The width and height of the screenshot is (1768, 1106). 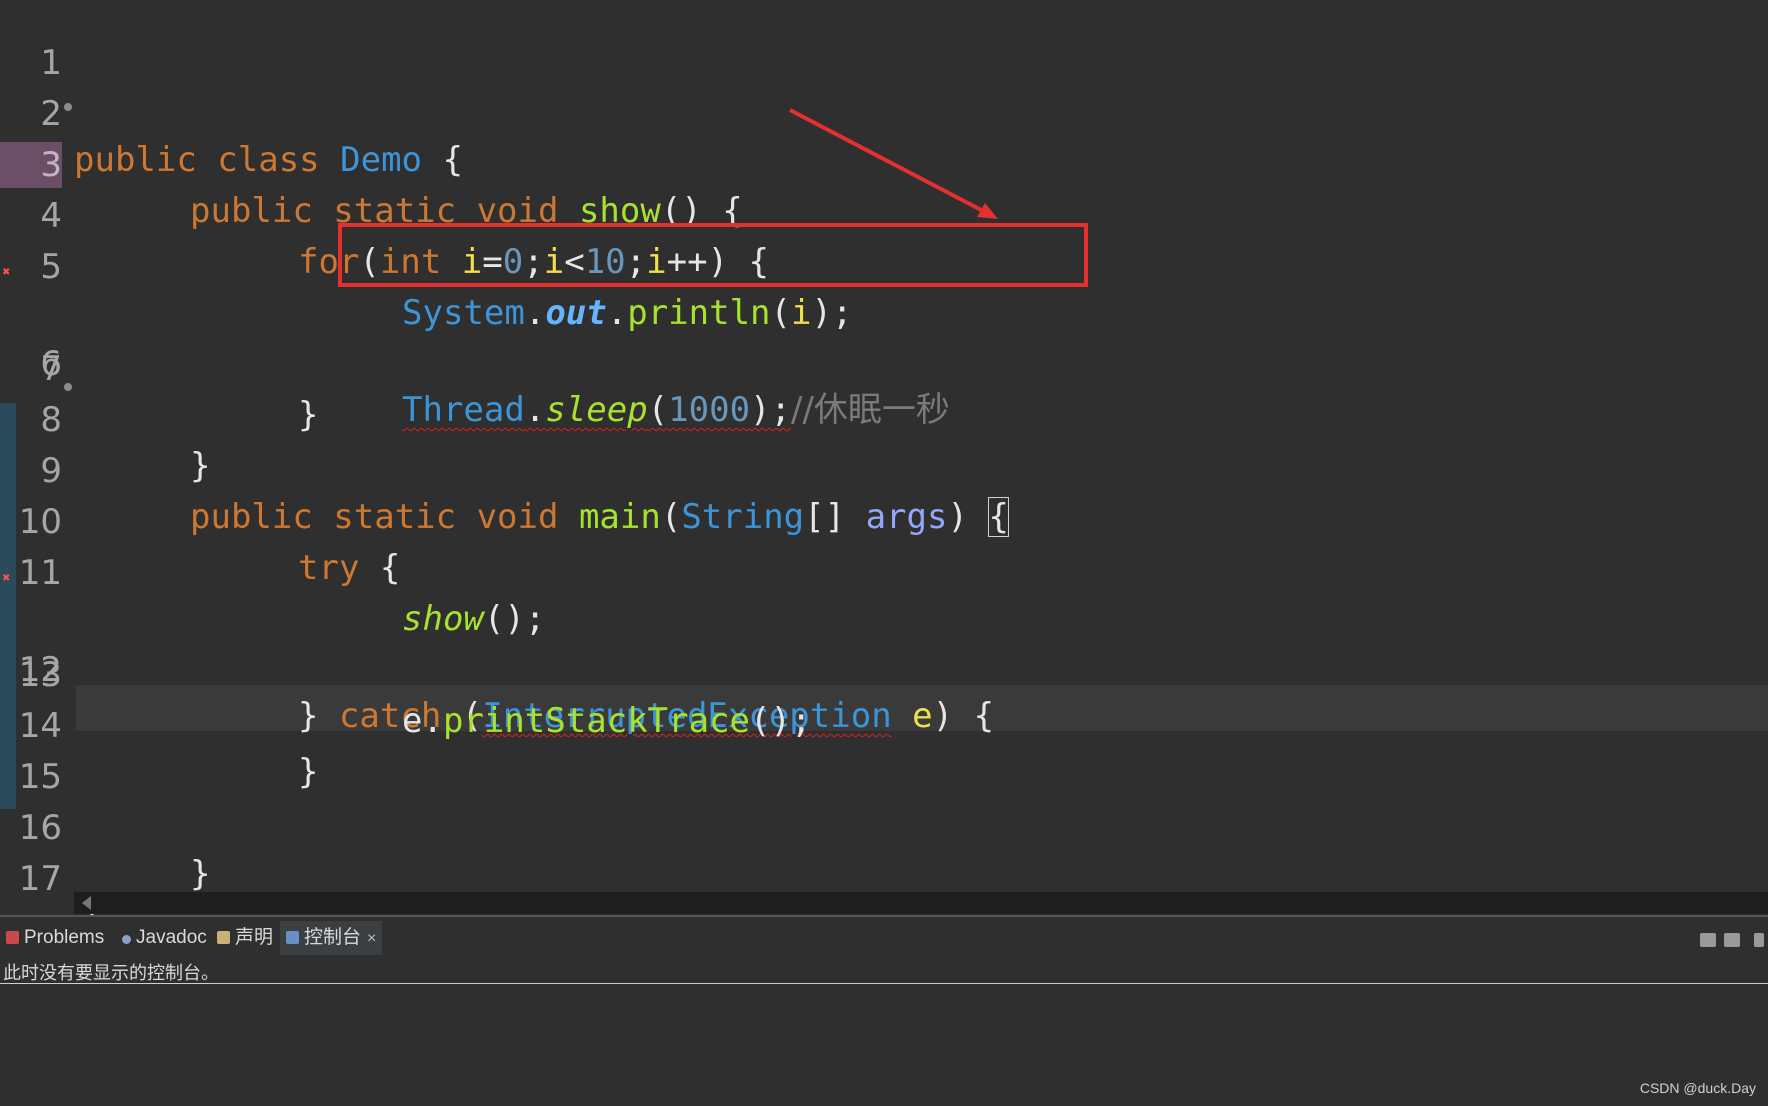 What do you see at coordinates (254, 937) in the screenshot?
I see `tab-label: 声明` at bounding box center [254, 937].